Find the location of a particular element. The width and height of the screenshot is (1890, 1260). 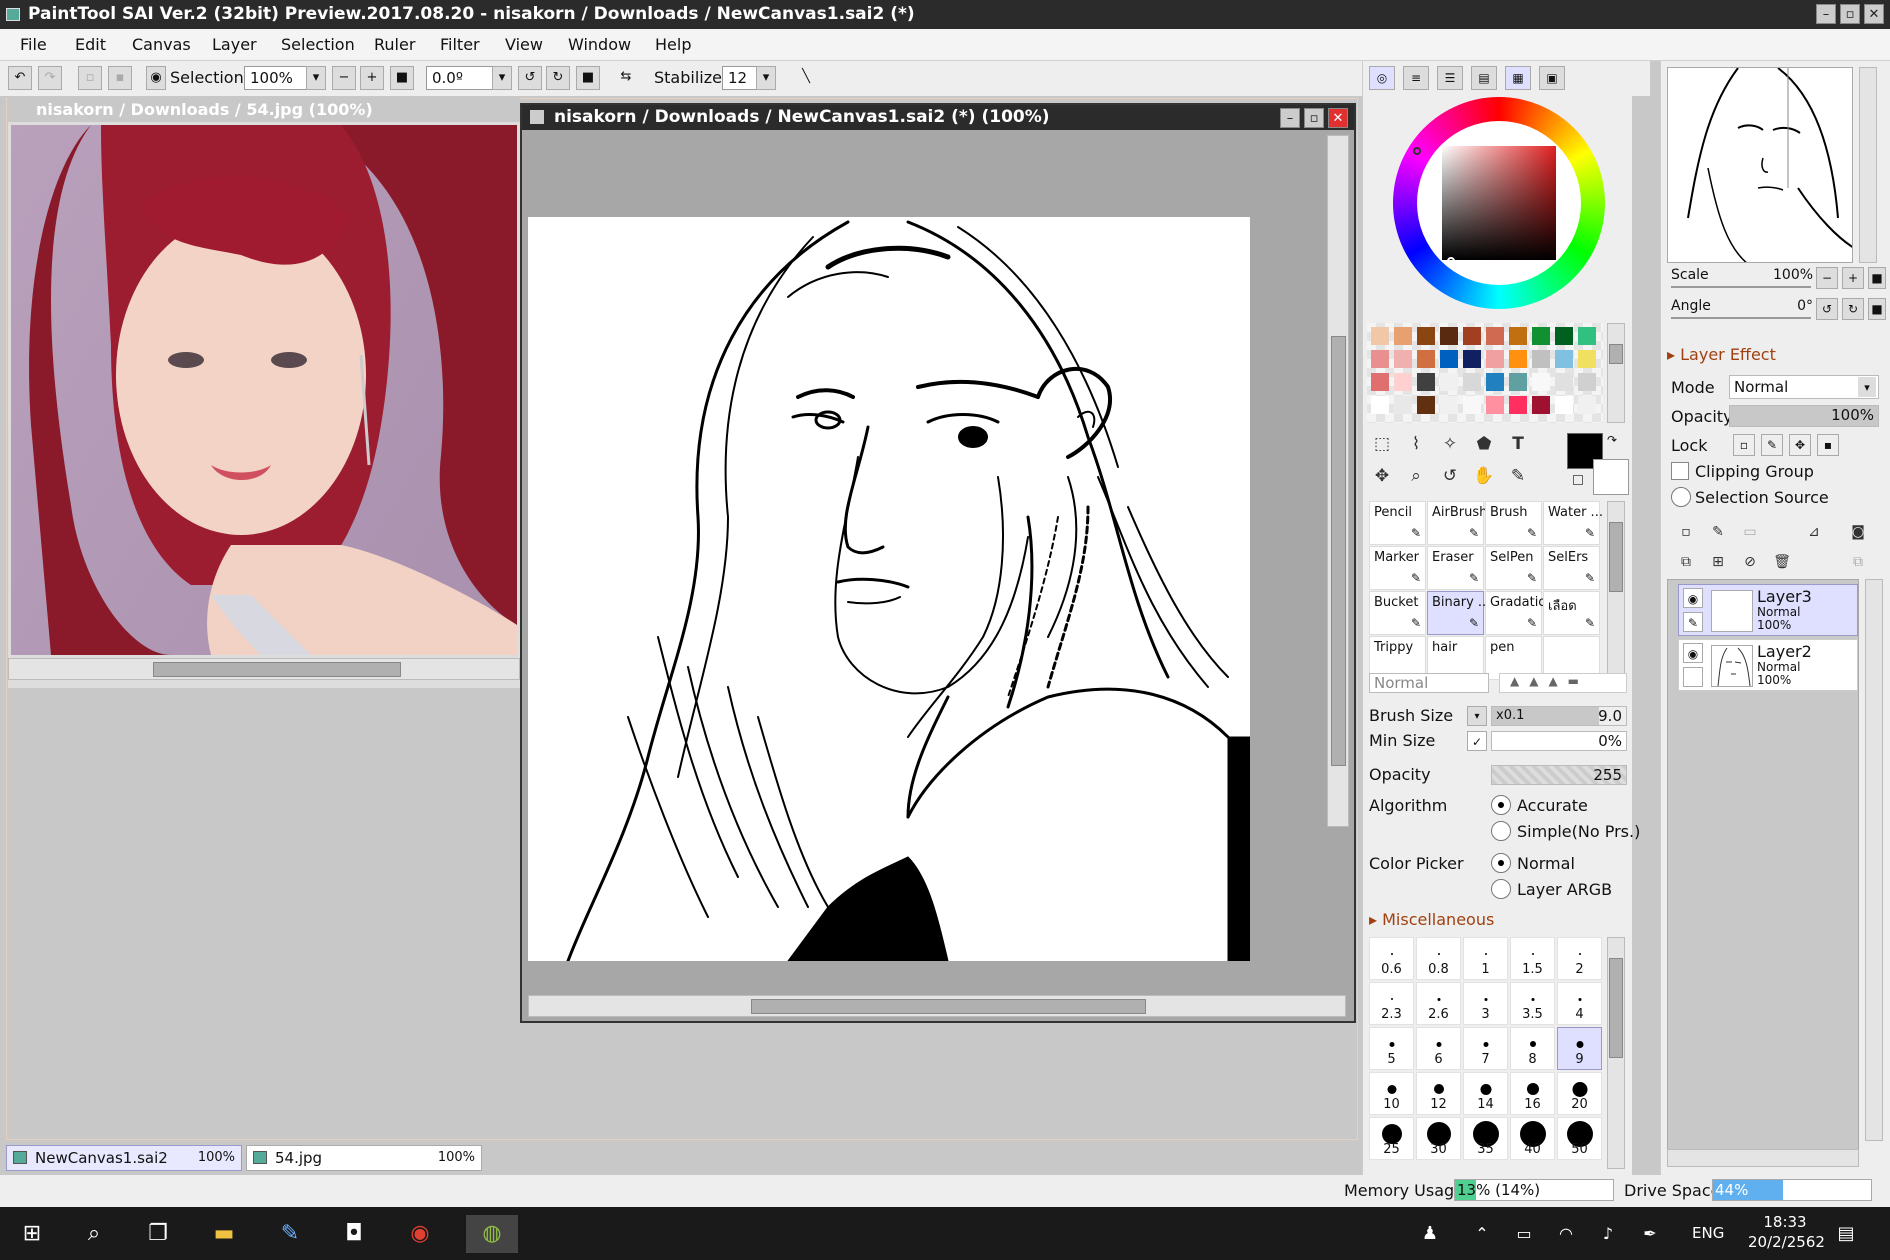

brush-size-preset: 12 is located at coordinates (1438, 1093).